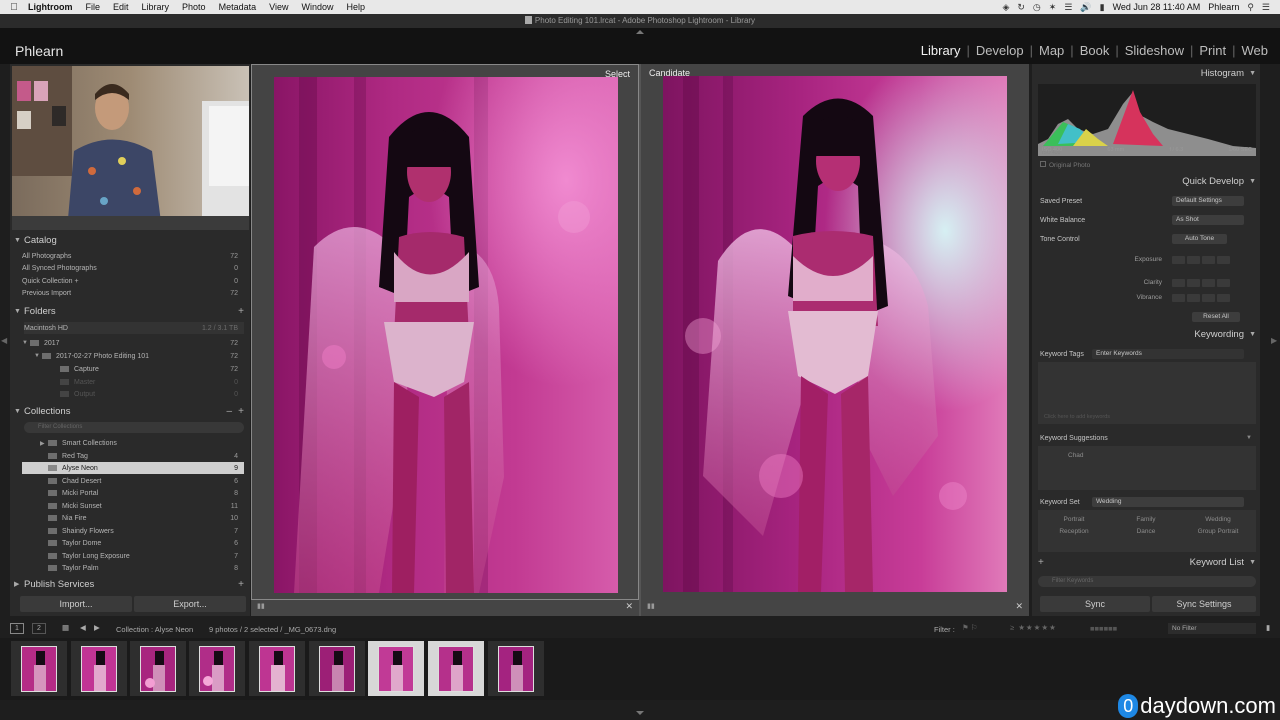 This screenshot has width=1280, height=720. What do you see at coordinates (133, 493) in the screenshot?
I see `collection-item: Micki Portal 8` at bounding box center [133, 493].